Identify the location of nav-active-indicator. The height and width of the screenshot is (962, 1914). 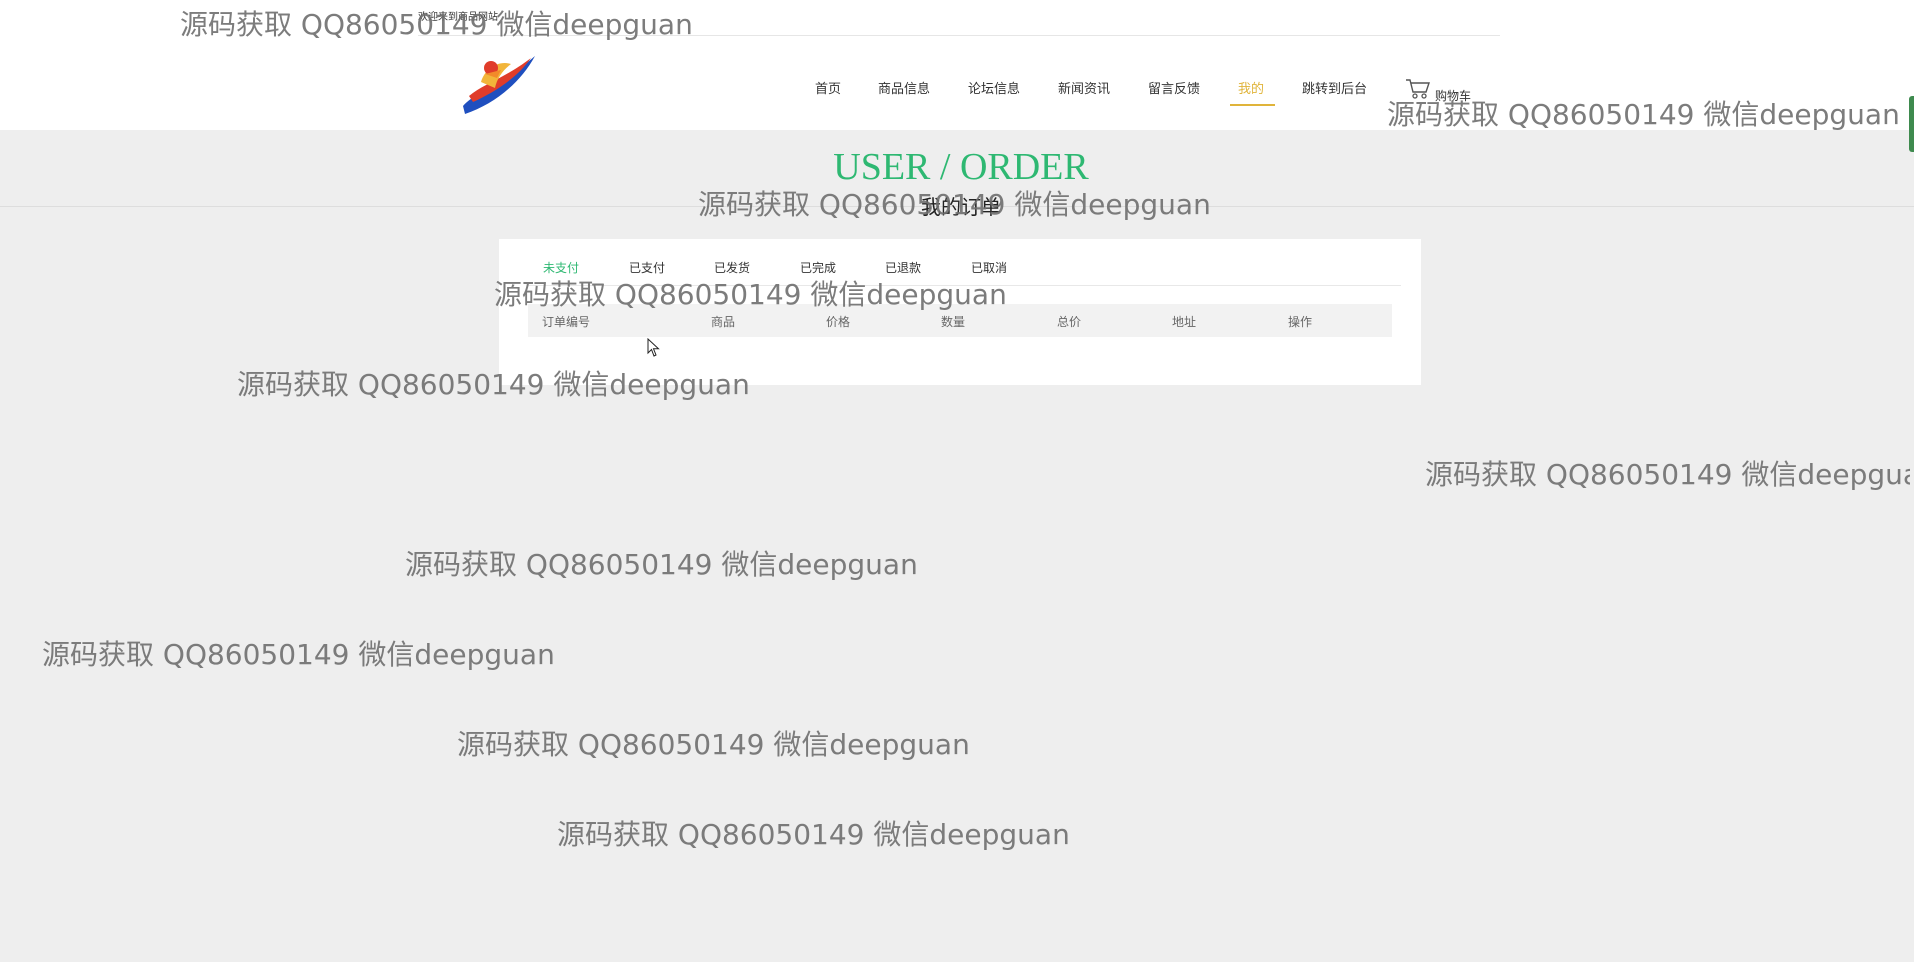
(1252, 105).